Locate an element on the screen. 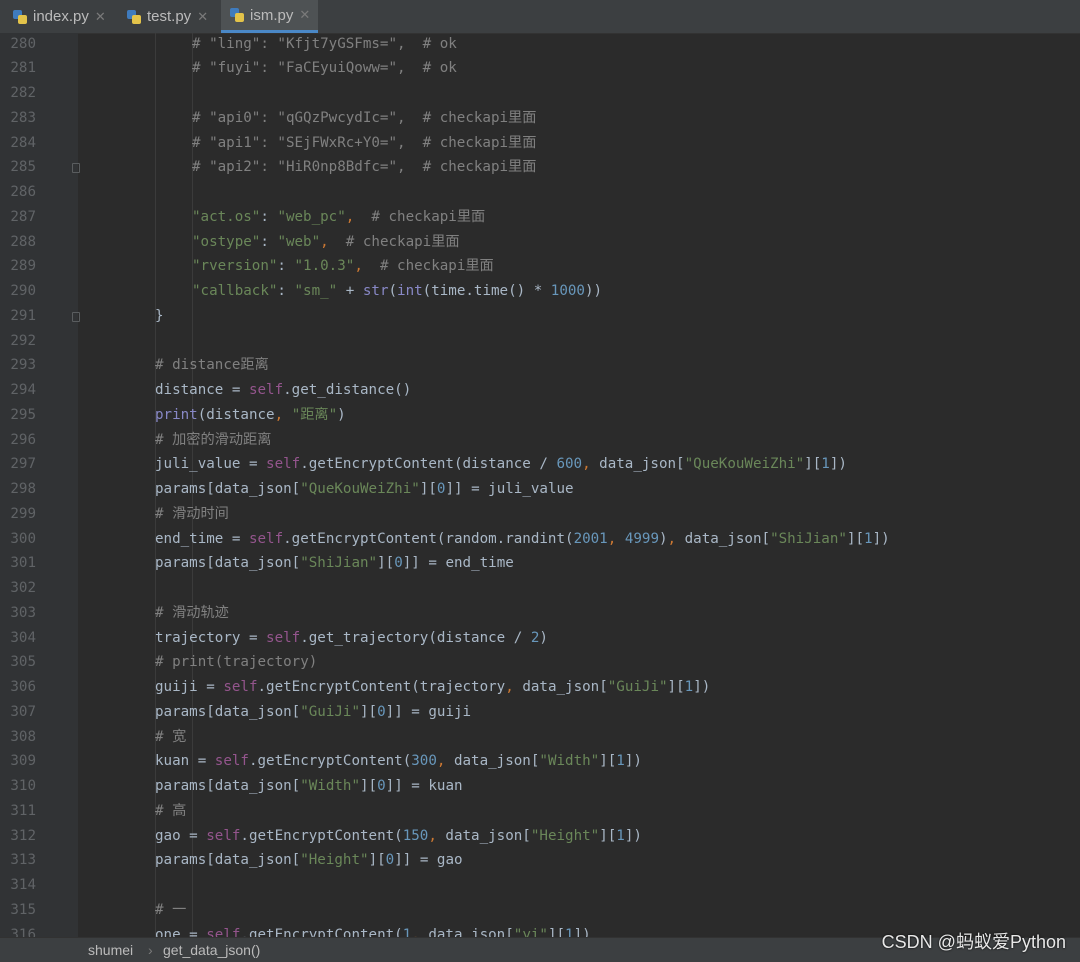 This screenshot has width=1080, height=962. breadcrumb-method: get_data_json() is located at coordinates (211, 950).